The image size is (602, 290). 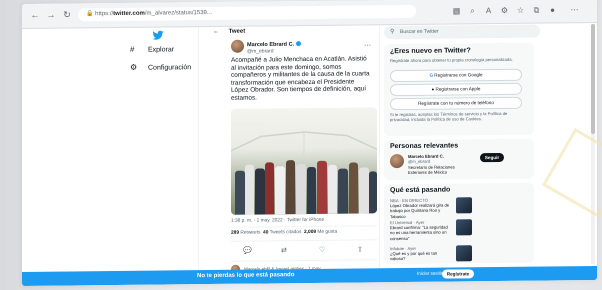 What do you see at coordinates (574, 9) in the screenshot?
I see `more-menu-icon: ⋯` at bounding box center [574, 9].